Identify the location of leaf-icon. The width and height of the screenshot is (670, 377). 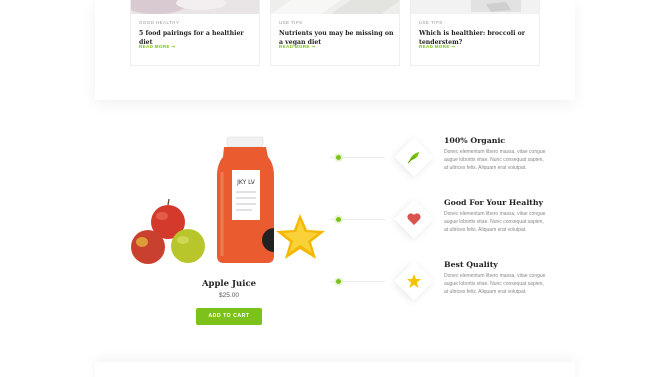
(414, 157).